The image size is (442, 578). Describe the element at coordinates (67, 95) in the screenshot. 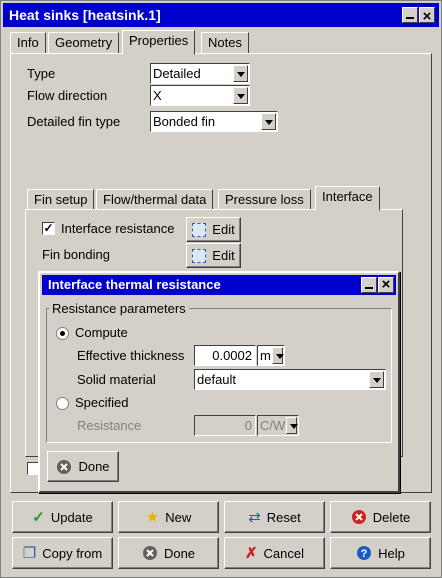

I see `flow-direction-label: Flow direction` at that location.